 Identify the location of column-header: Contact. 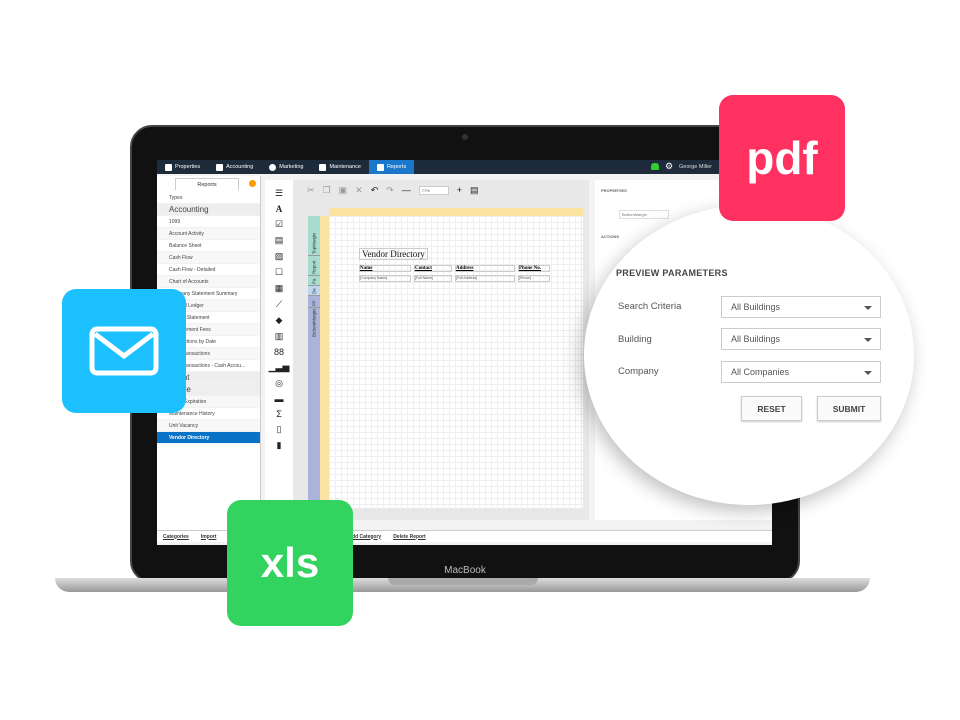
(433, 268).